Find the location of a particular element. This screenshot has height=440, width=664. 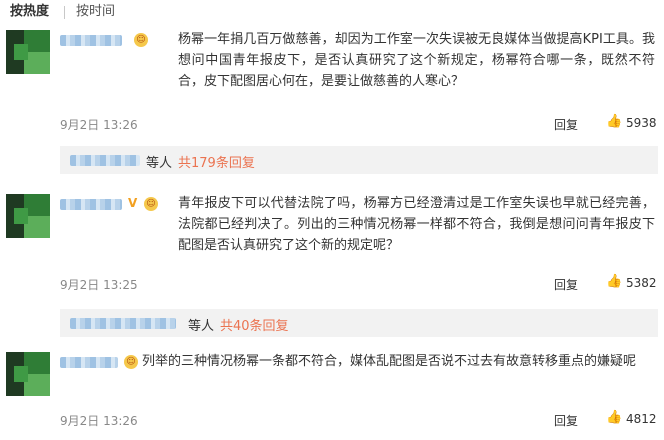

comment-text: 列举的三种情况杨幂一条都不符合，媒体乱配图是否说不过去有故意转移重点的嫌疑呢 is located at coordinates (389, 361).